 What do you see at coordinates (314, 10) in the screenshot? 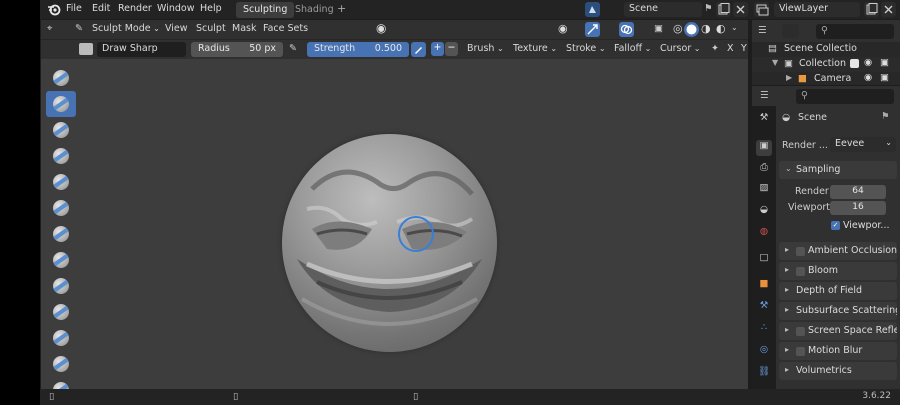
I see `tab-shading: Shading` at bounding box center [314, 10].